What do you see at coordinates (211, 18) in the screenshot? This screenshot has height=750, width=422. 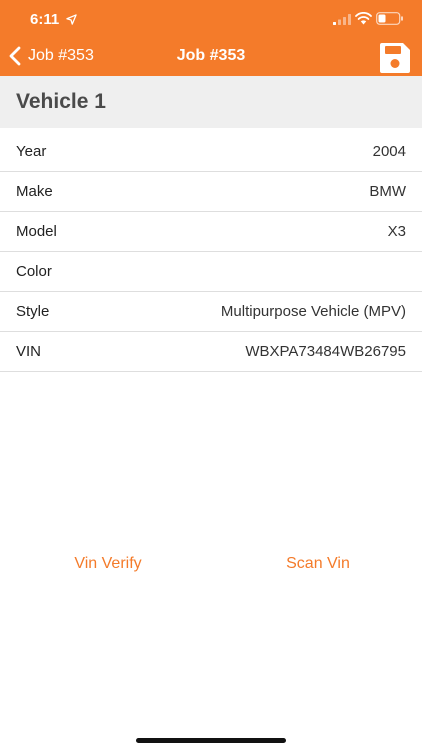 I see `status-bar: 6:11` at bounding box center [211, 18].